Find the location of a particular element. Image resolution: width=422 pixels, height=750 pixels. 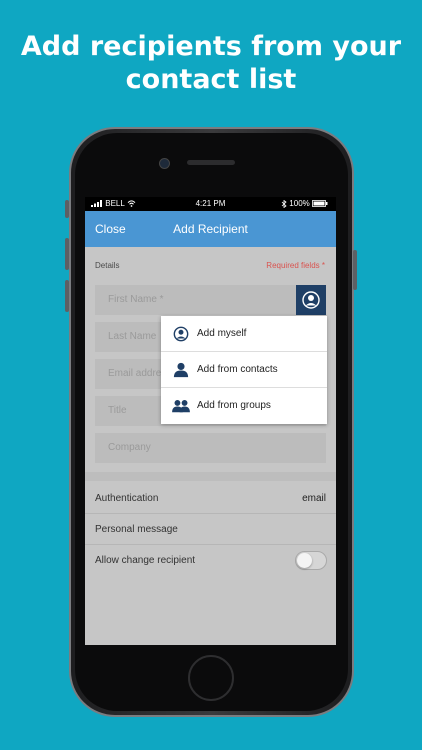

status-bar: BELL 4:21 PM 100% is located at coordinates (210, 204).